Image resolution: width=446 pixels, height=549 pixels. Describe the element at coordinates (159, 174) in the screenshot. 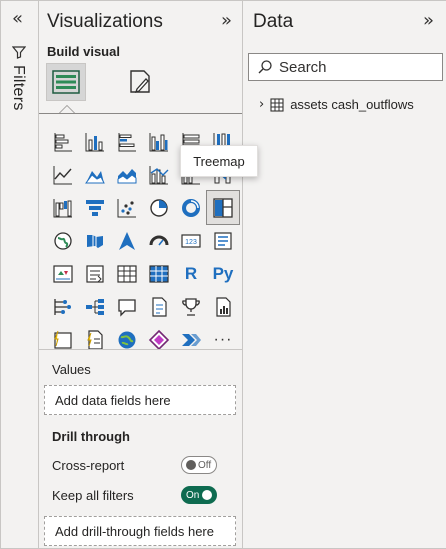

I see `line-and-column-chart-icon` at that location.